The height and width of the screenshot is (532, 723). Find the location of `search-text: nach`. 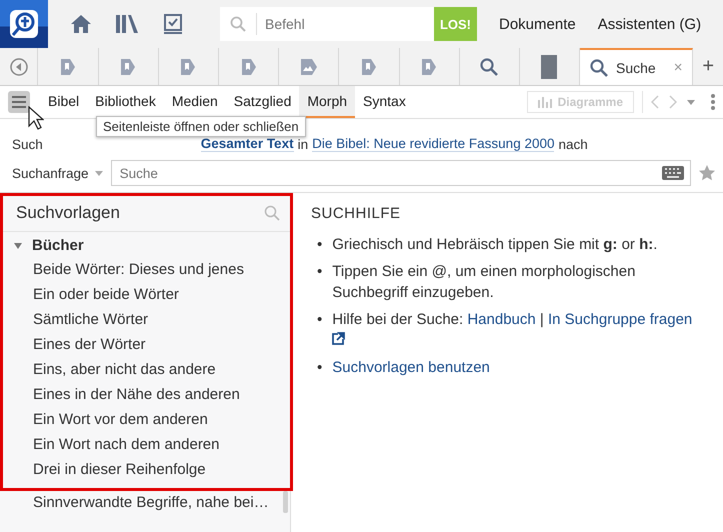

search-text: nach is located at coordinates (573, 144).